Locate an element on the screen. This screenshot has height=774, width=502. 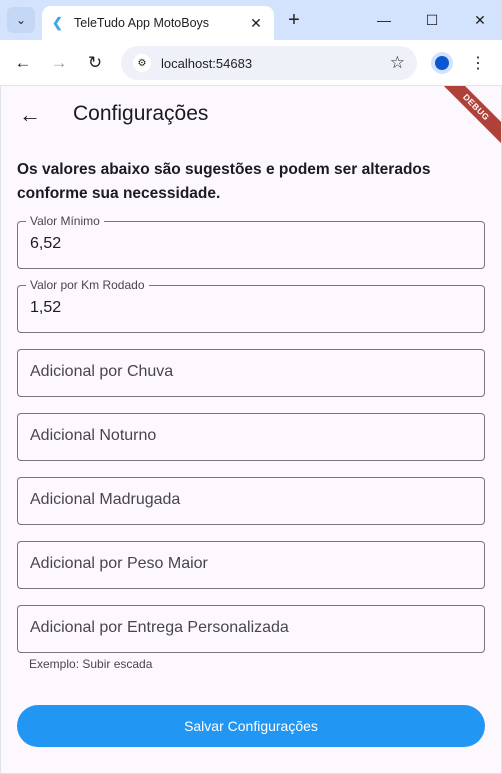
app-back-arrow-icon: ← is located at coordinates (30, 115).